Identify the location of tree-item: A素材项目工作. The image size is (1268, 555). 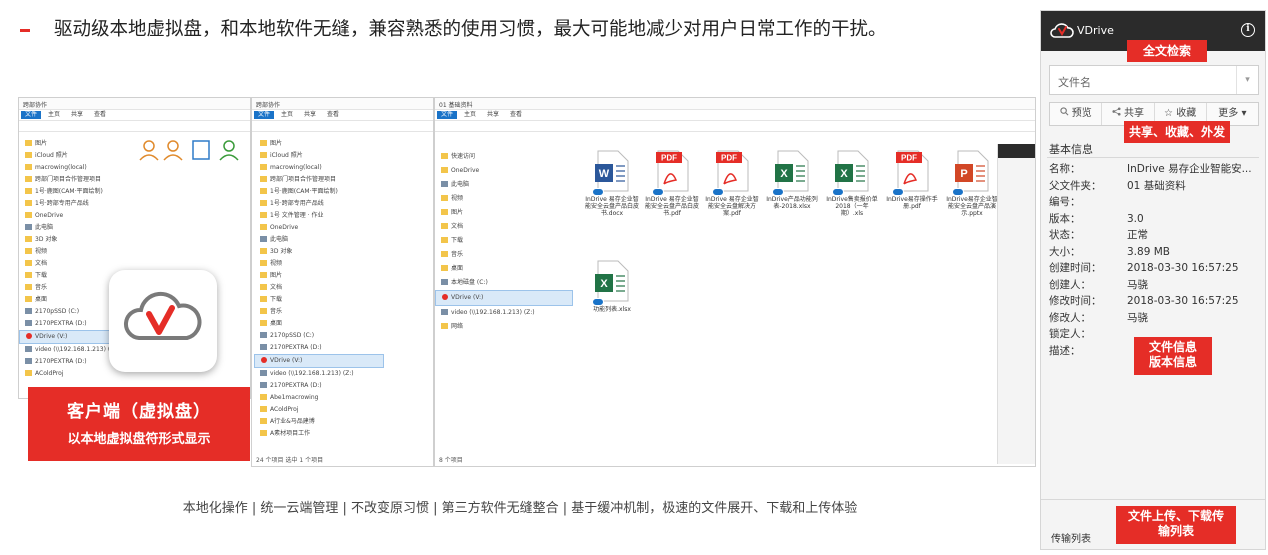
(319, 434).